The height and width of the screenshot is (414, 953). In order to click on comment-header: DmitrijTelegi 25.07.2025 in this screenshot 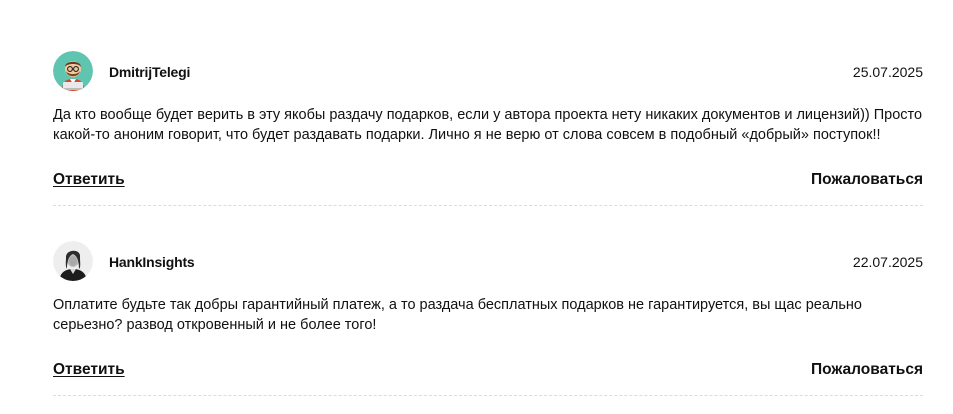, I will do `click(488, 72)`.